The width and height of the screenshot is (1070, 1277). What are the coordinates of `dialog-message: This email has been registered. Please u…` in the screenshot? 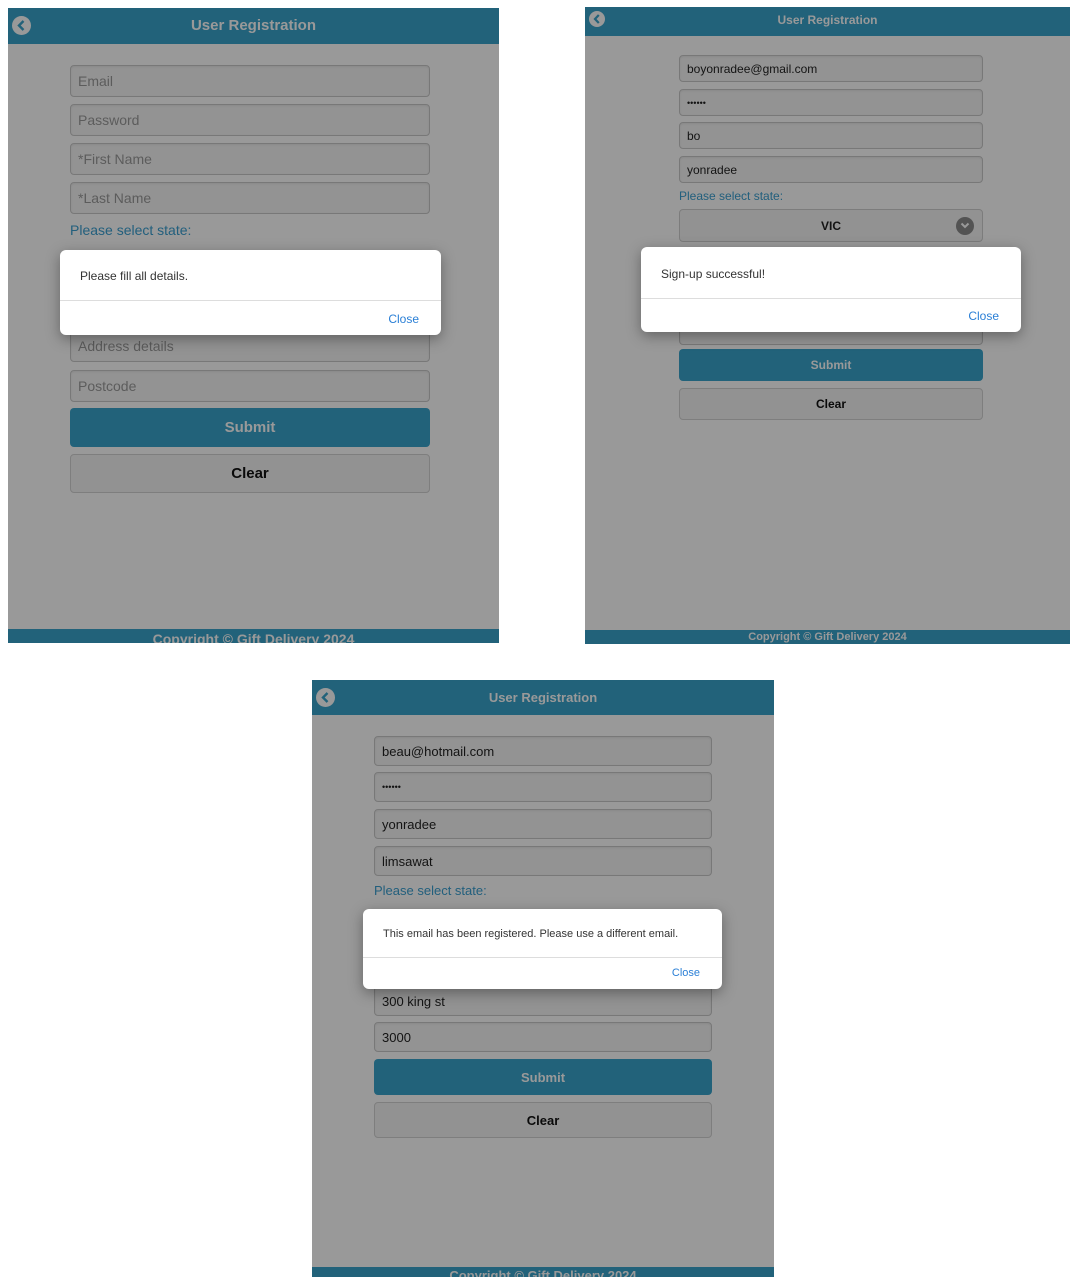 It's located at (531, 934).